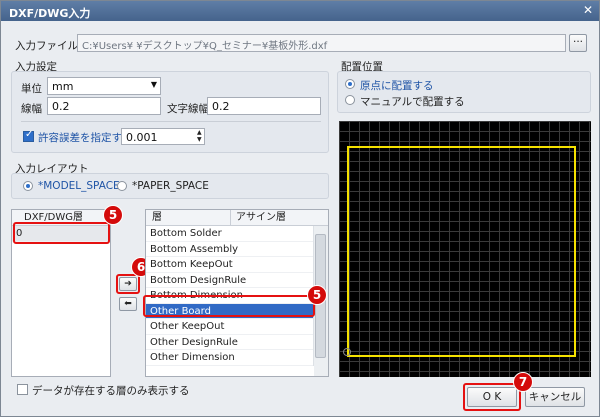 The image size is (600, 417). I want to click on table-row: Bottom KeepOut, so click(229, 265).